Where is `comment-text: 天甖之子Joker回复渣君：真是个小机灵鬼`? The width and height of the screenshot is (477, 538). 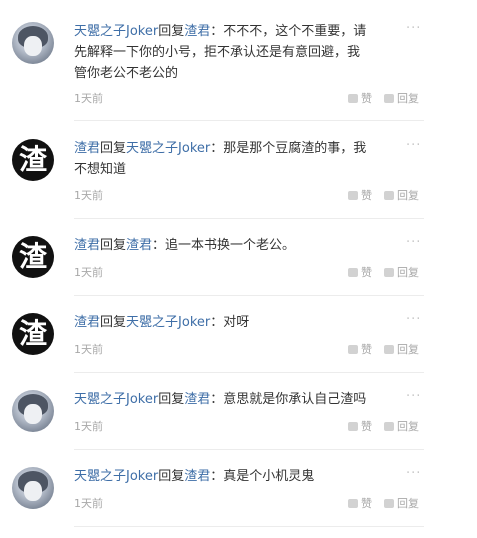
comment-text: 天甖之子Joker回复渣君：真是个小机灵鬼 is located at coordinates (234, 476).